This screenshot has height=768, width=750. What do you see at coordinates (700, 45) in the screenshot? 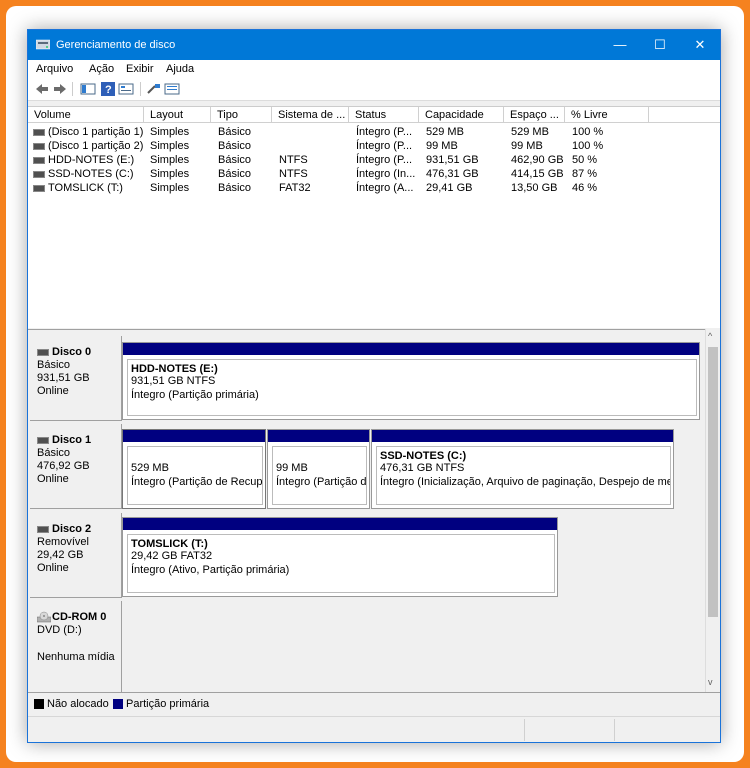
I see `close-button: ✕` at bounding box center [700, 45].